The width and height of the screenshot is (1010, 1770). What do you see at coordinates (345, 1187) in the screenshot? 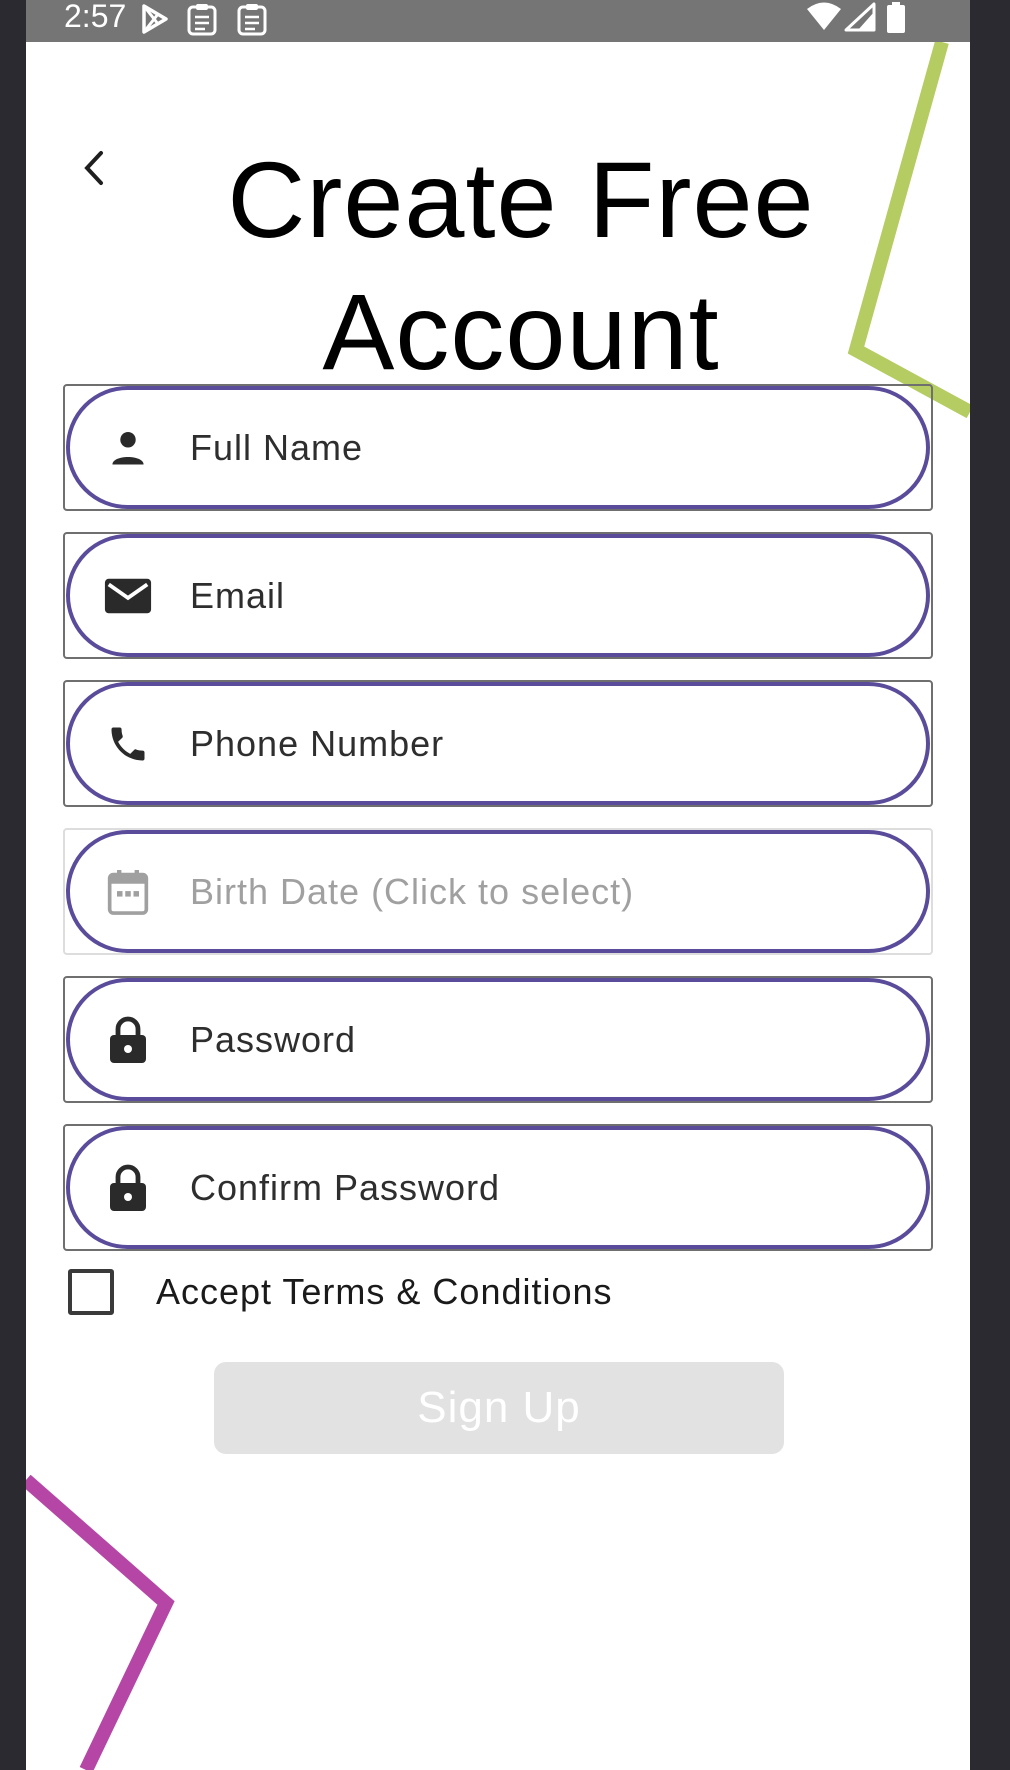
I see `confirm-password-placeholder: Confirm Password` at bounding box center [345, 1187].